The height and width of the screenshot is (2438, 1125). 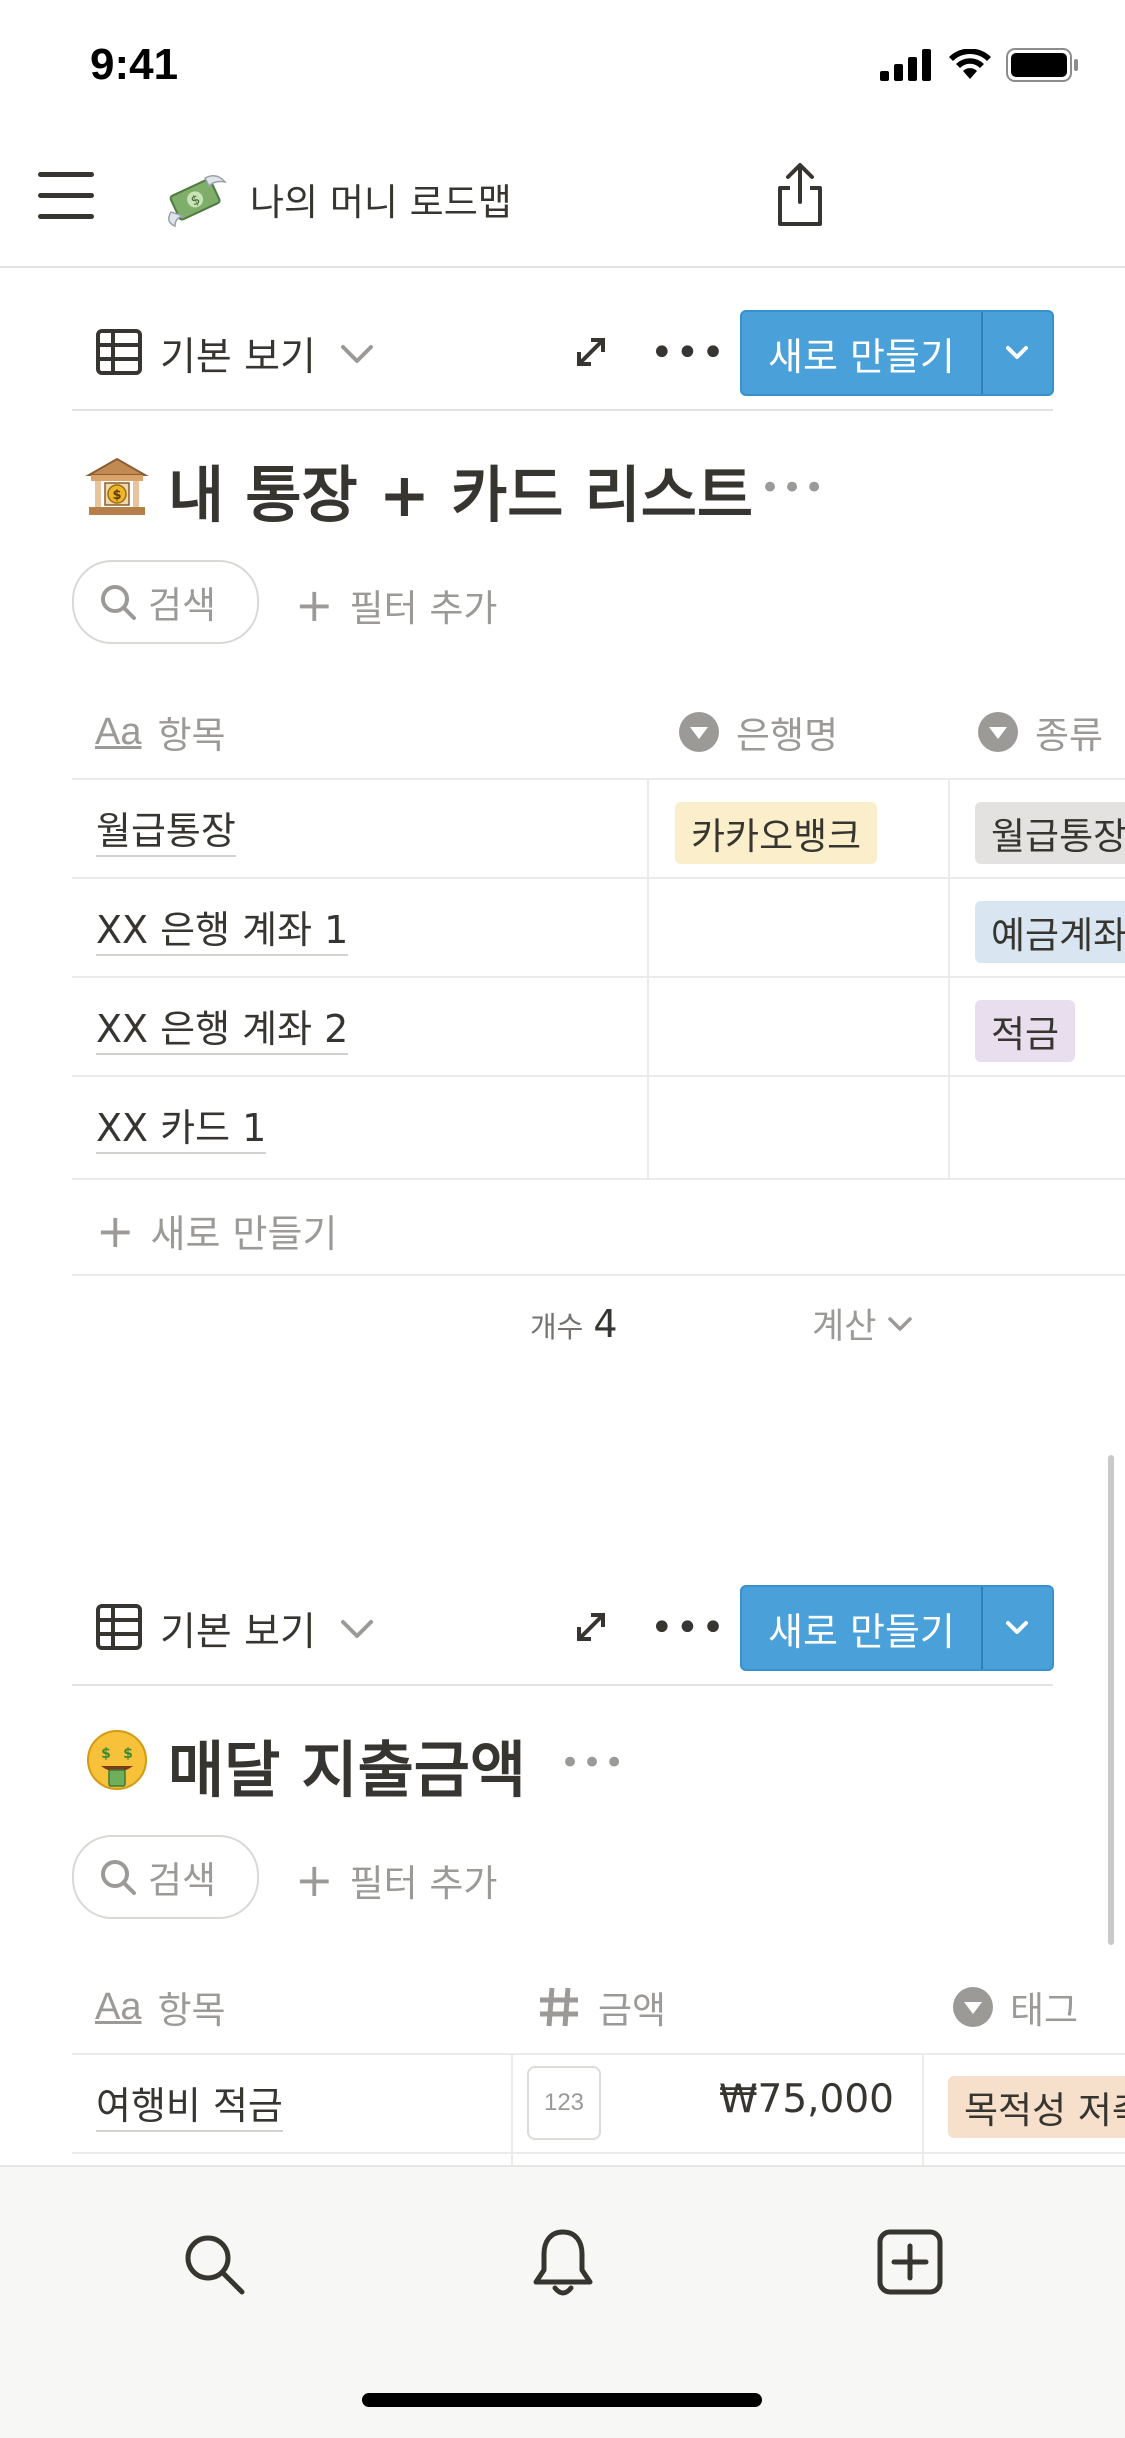 What do you see at coordinates (189, 2108) in the screenshot?
I see `row-title: 여행비 적금` at bounding box center [189, 2108].